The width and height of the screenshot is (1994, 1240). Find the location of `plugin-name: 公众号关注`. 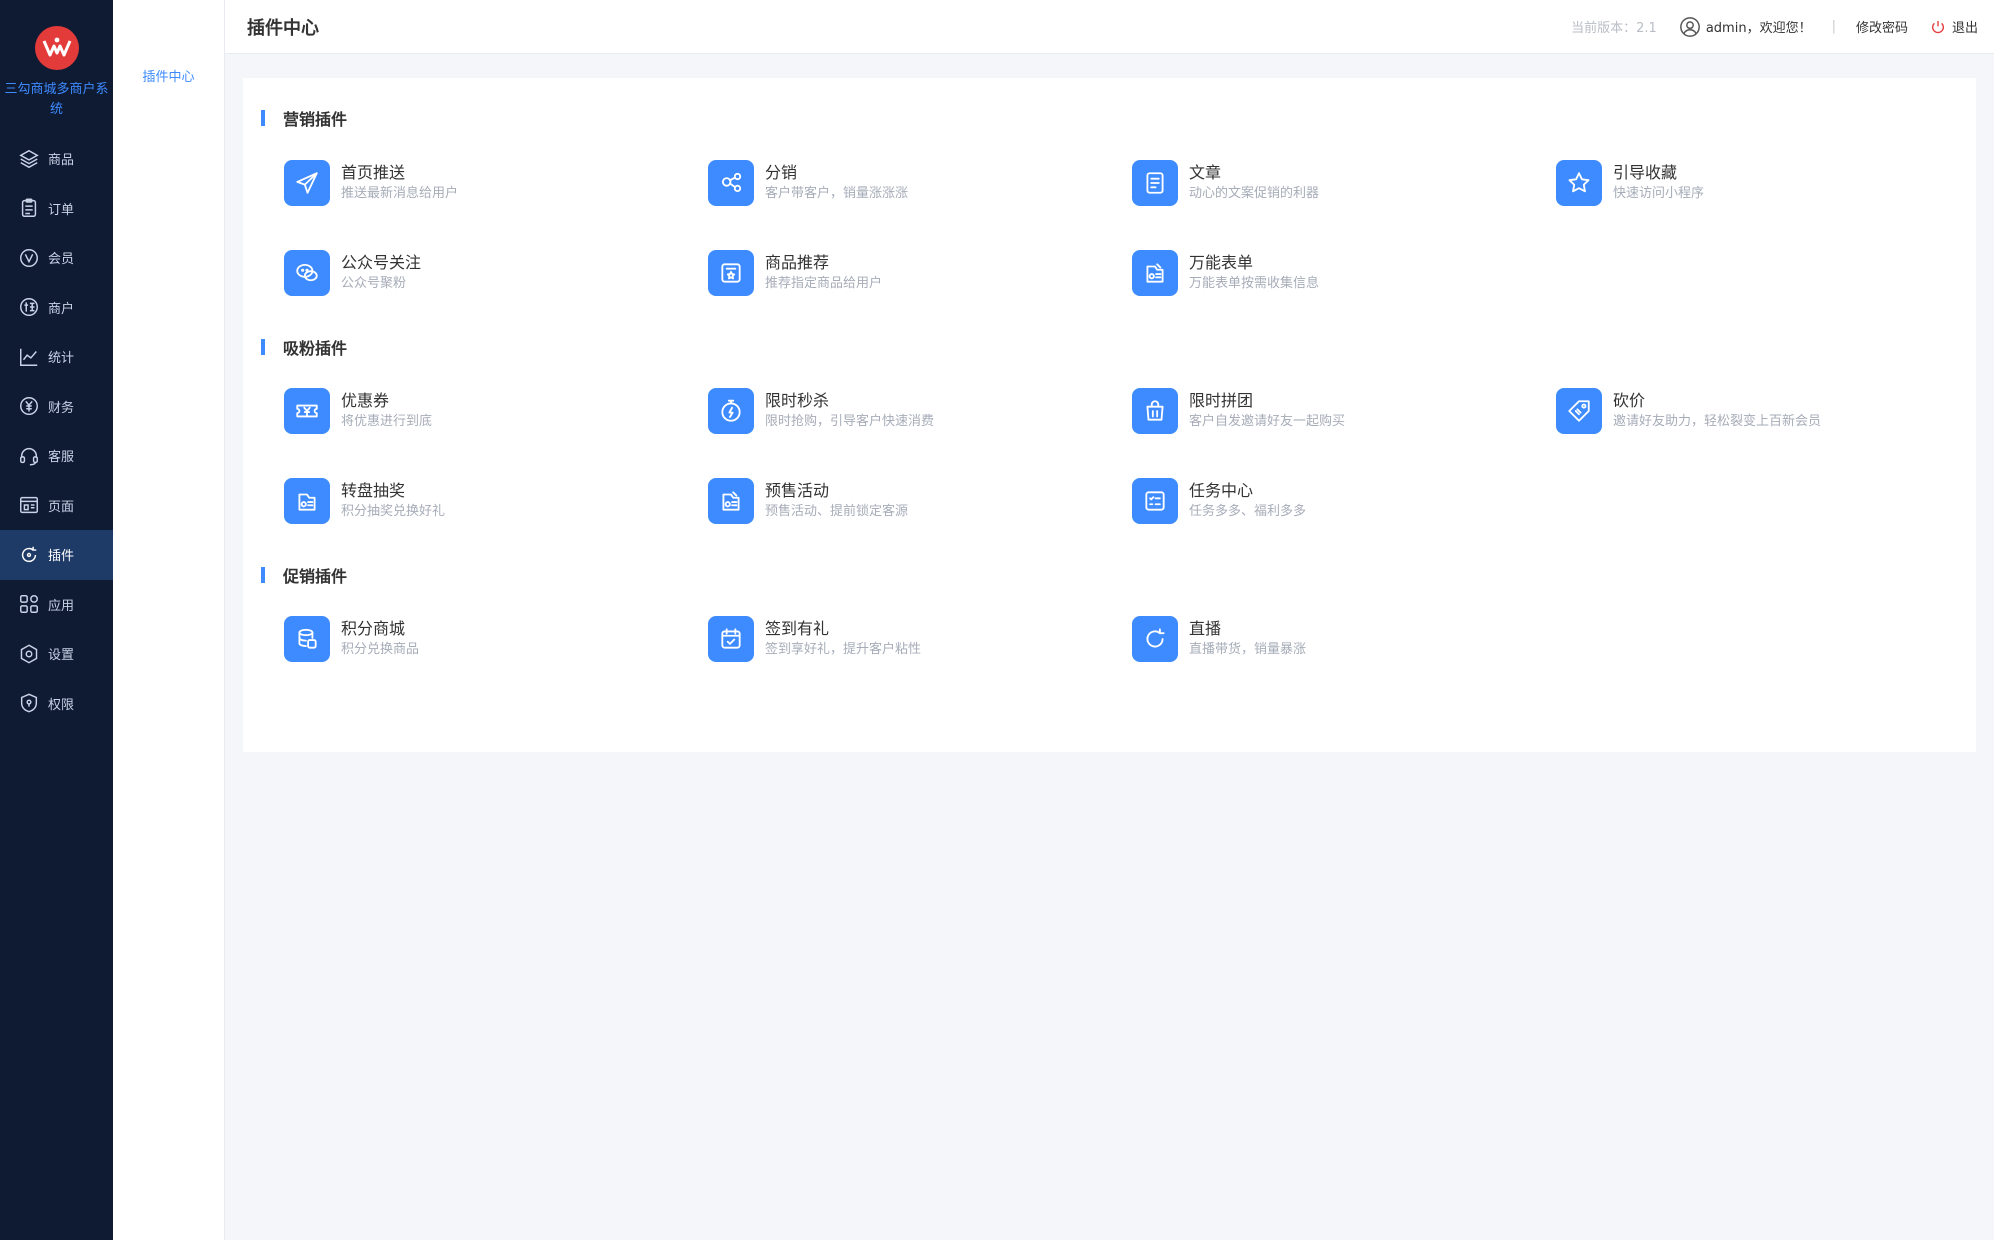

plugin-name: 公众号关注 is located at coordinates (381, 262).